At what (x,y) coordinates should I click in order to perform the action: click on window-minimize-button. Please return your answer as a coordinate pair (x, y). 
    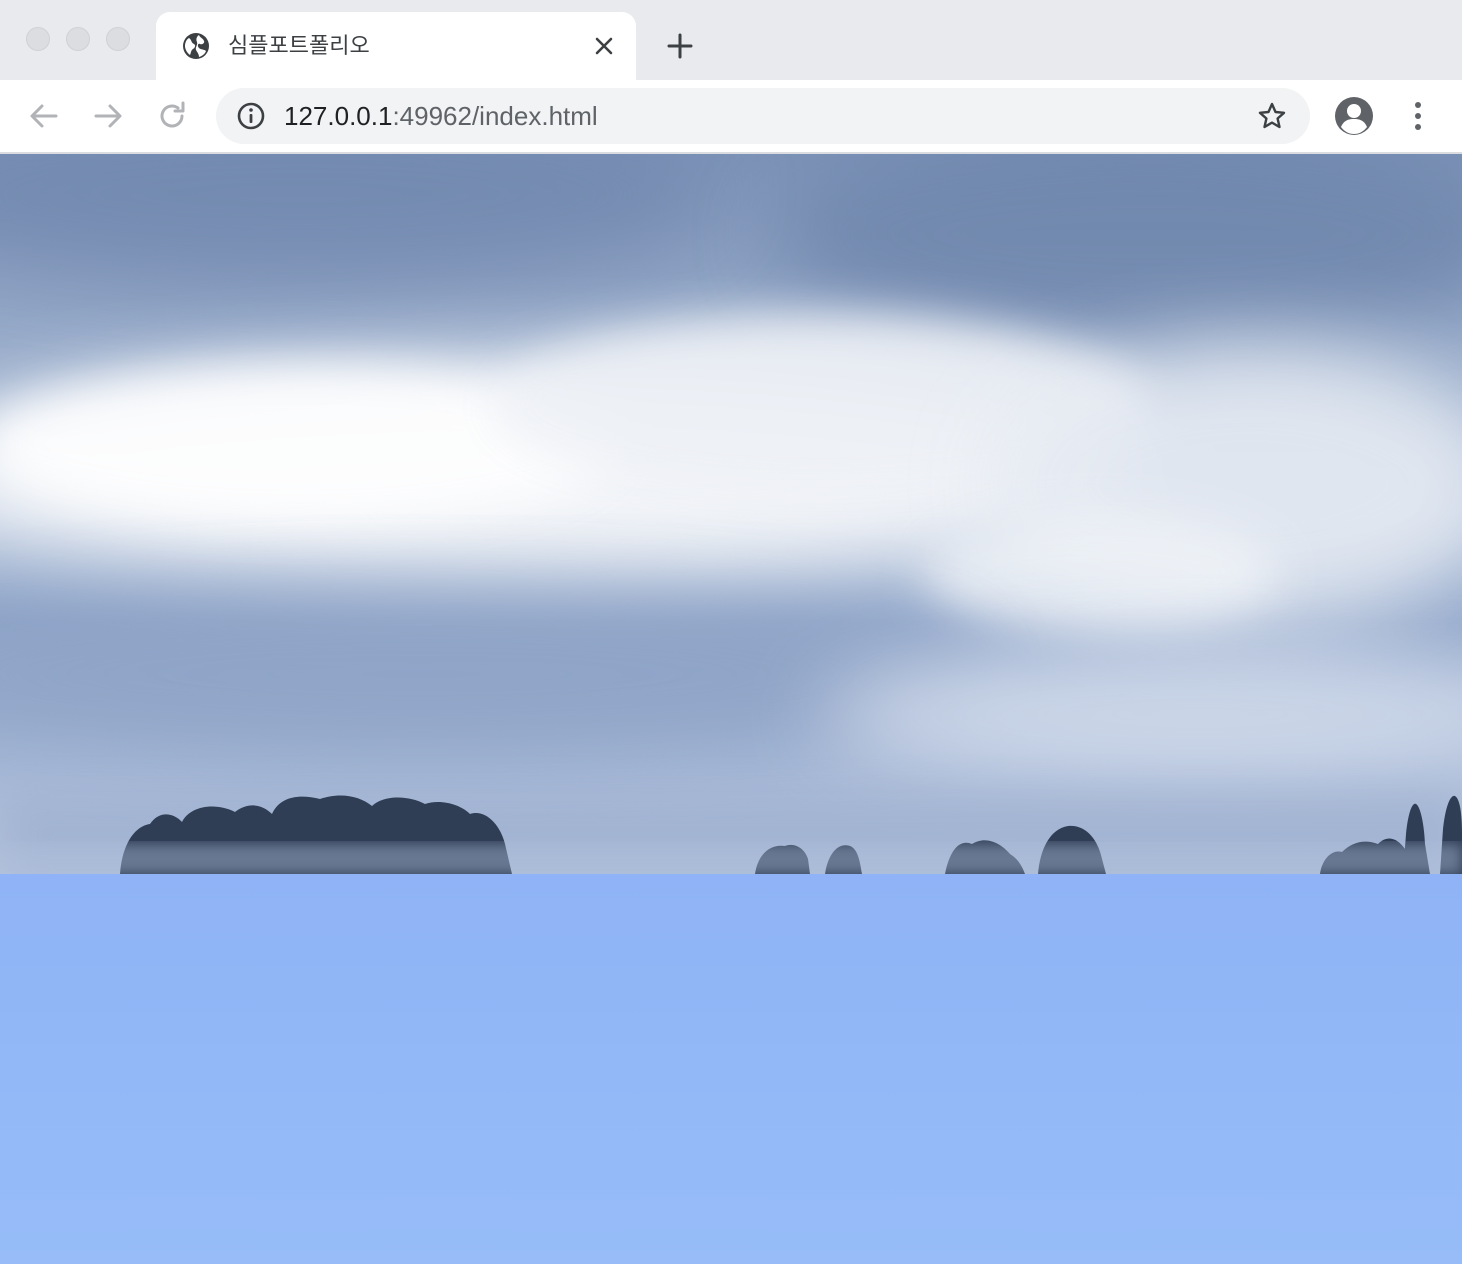
    Looking at the image, I should click on (78, 39).